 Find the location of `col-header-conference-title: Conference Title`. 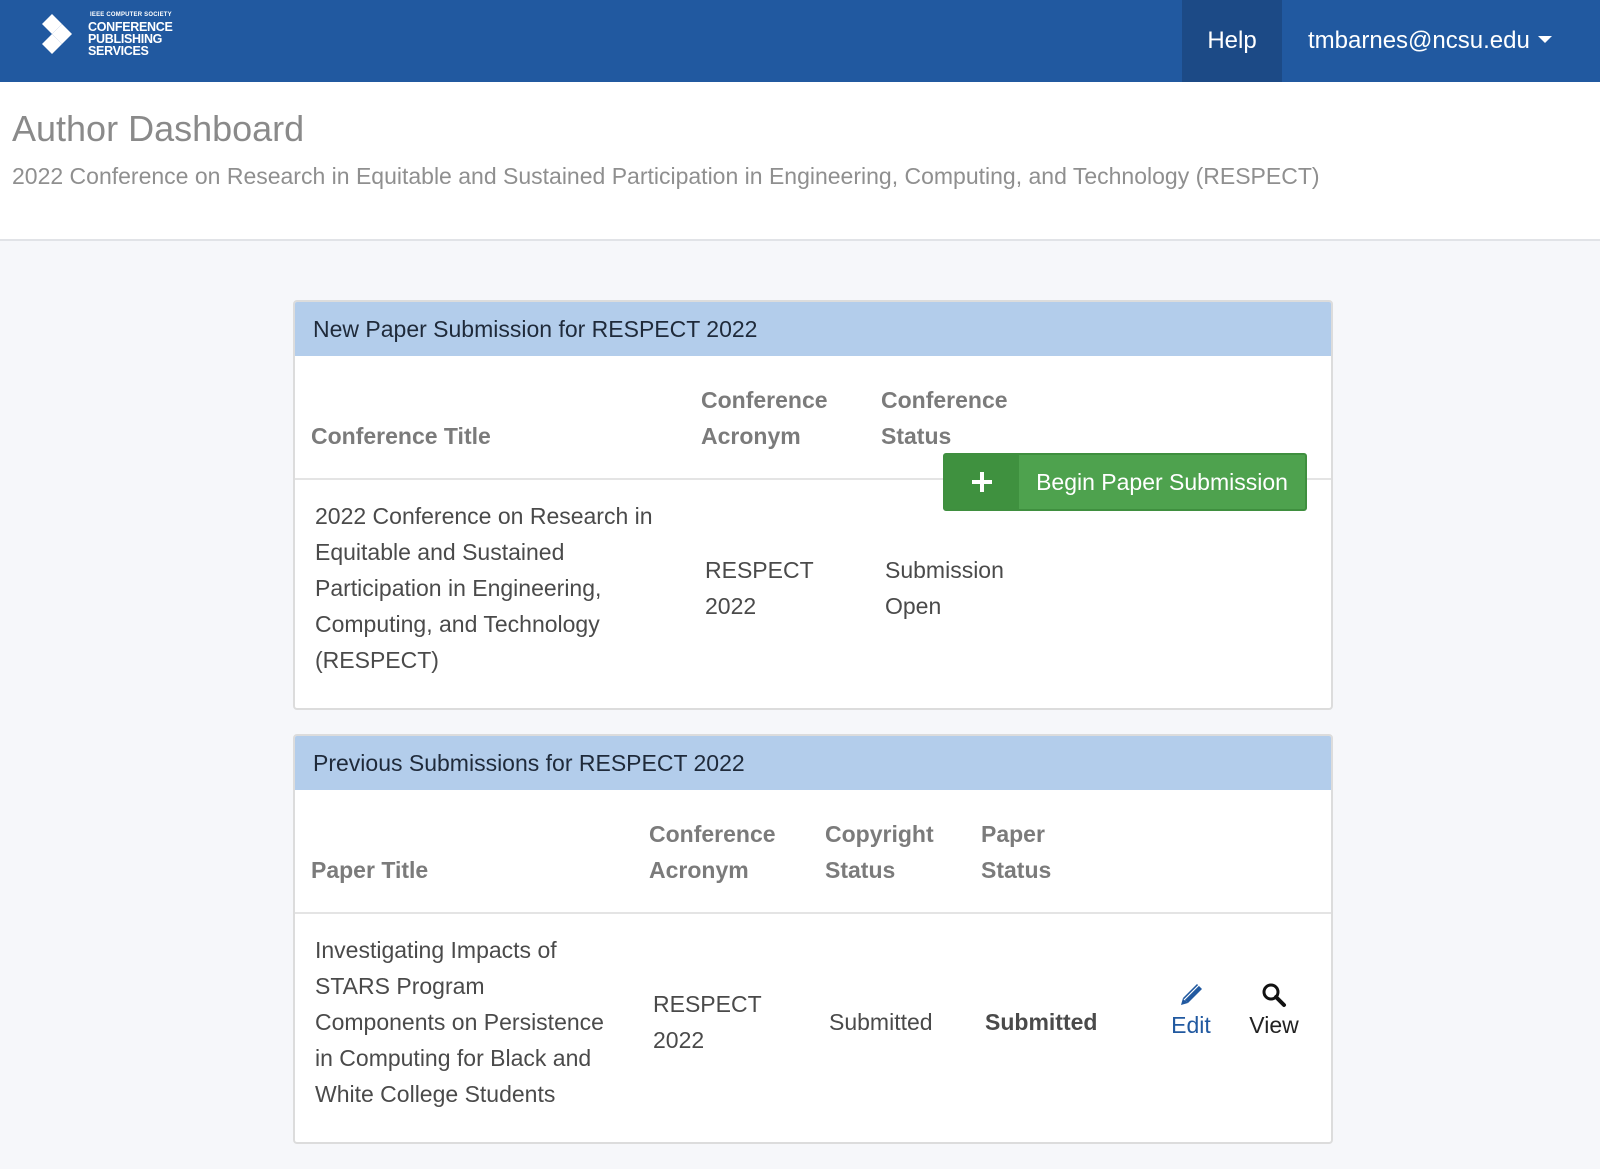

col-header-conference-title: Conference Title is located at coordinates (401, 436).